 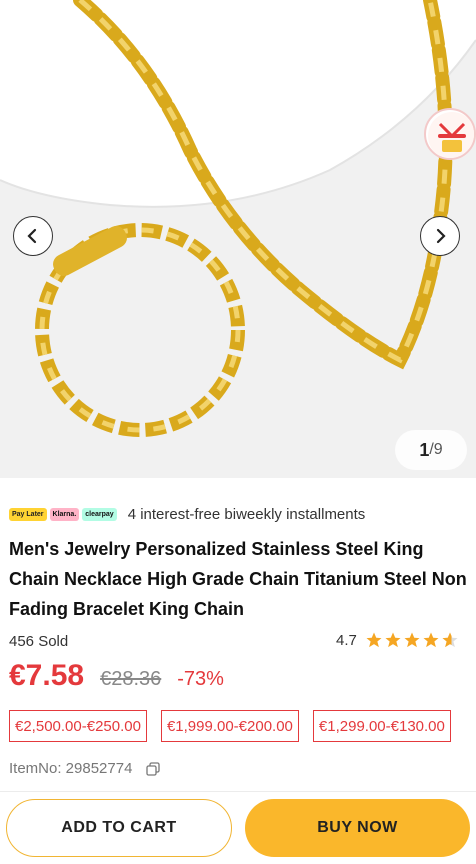 I want to click on prev-image-button, so click(x=33, y=236).